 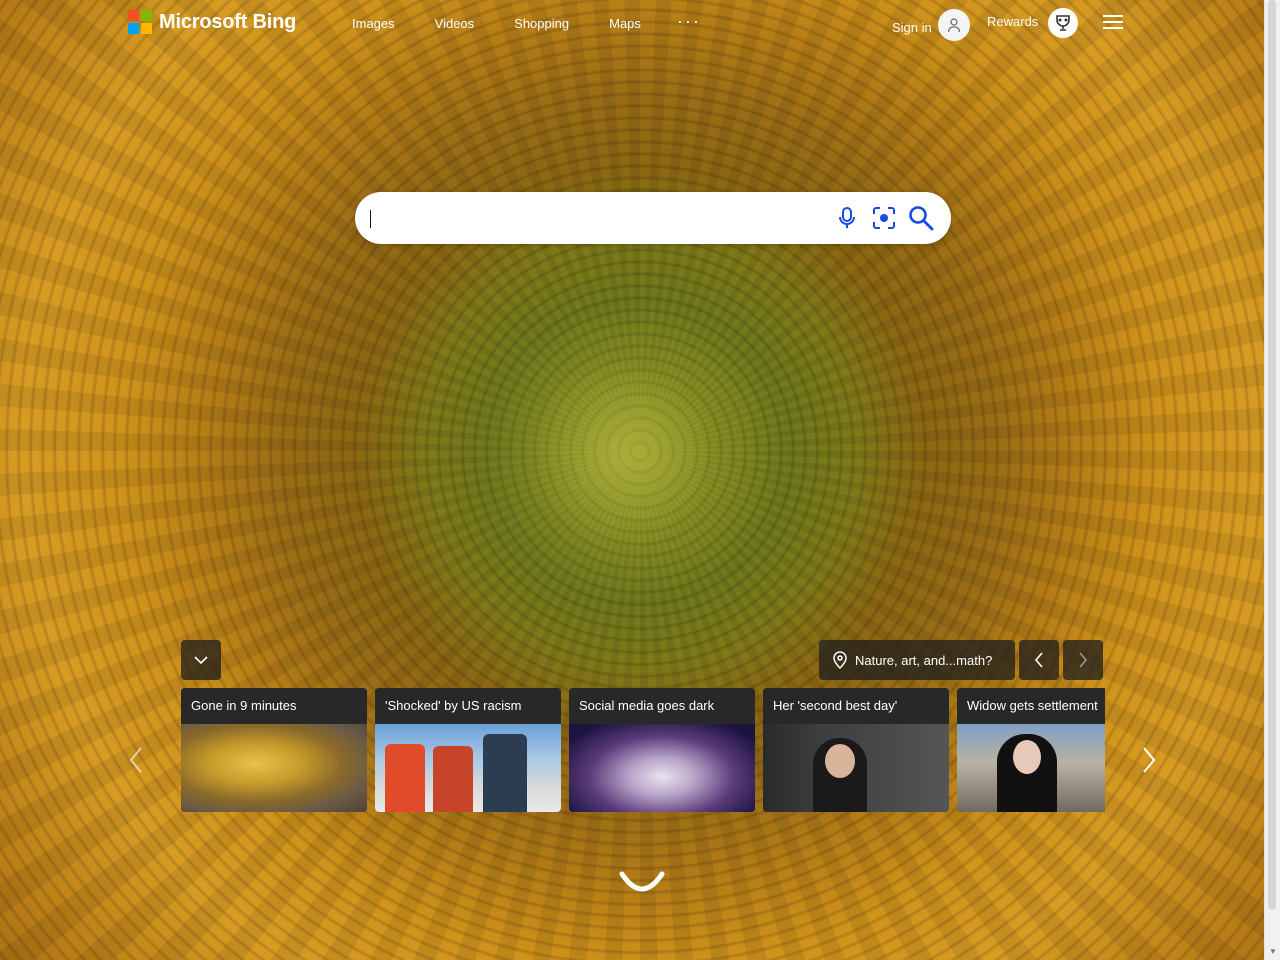 I want to click on chevron-down-icon, so click(x=201, y=660).